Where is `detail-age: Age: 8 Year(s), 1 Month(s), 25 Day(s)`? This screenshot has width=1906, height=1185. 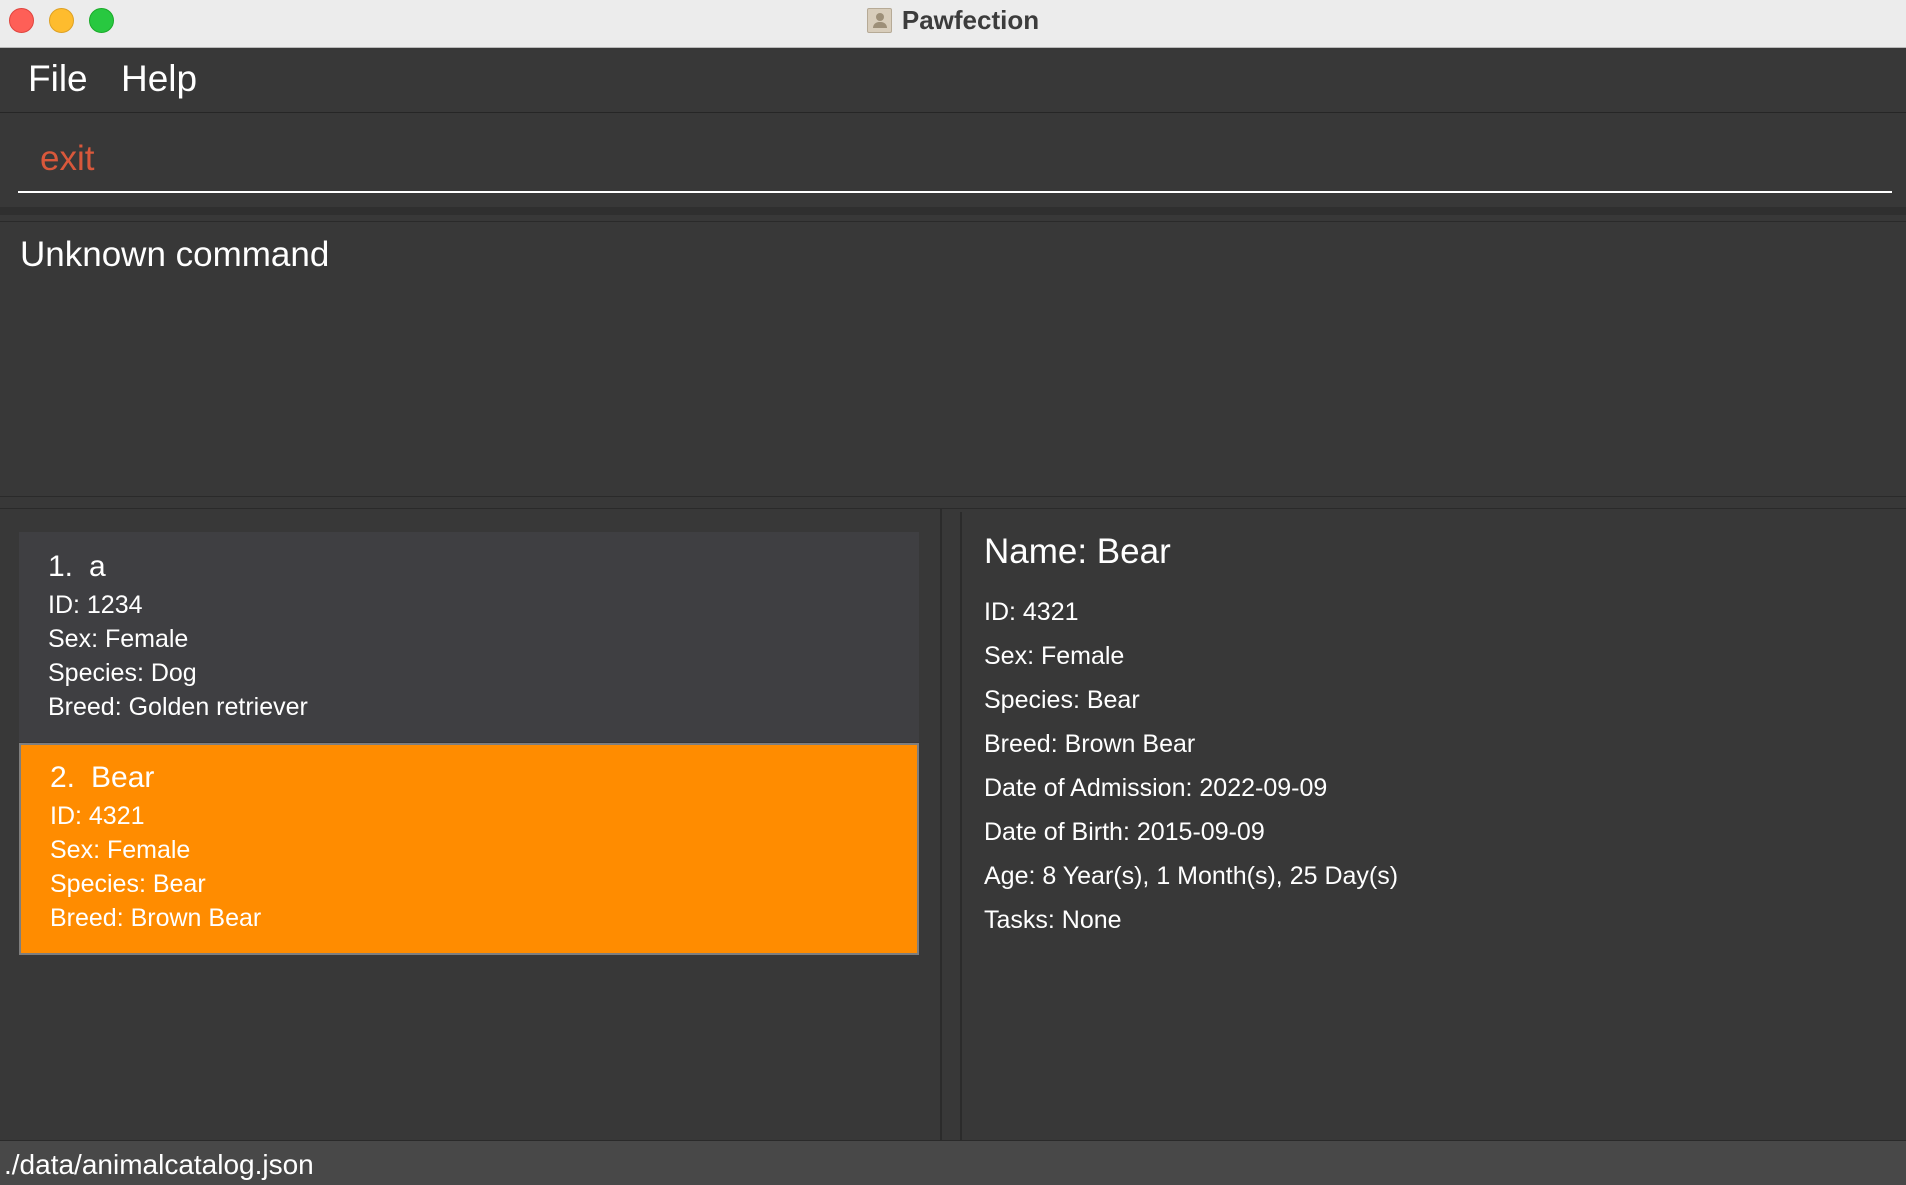 detail-age: Age: 8 Year(s), 1 Month(s), 25 Day(s) is located at coordinates (1191, 876).